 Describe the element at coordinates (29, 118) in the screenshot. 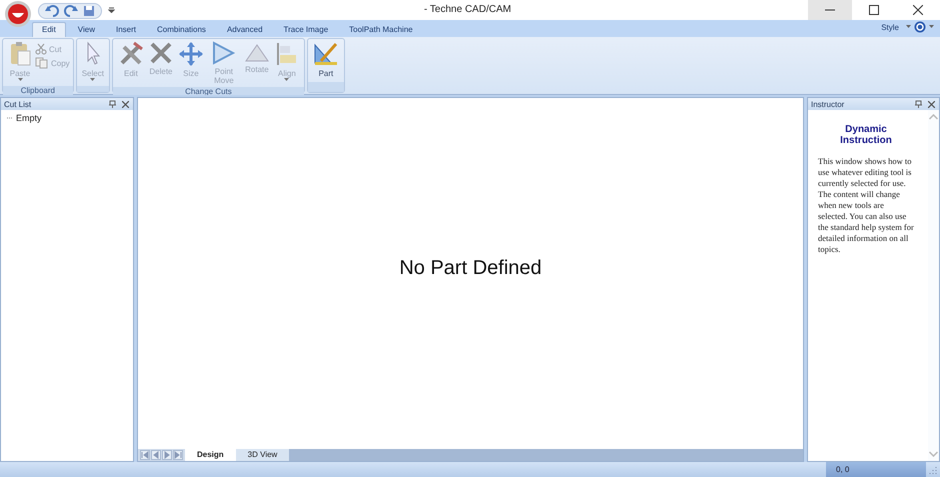

I see `tree-item: Empty` at that location.